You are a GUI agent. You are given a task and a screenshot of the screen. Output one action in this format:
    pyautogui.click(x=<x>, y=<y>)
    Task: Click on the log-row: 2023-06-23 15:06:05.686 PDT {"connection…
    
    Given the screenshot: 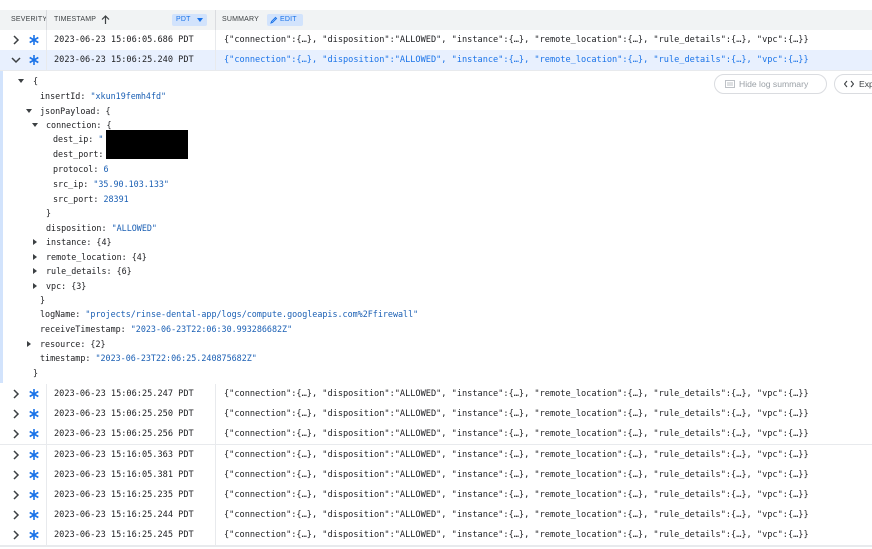 What is the action you would take?
    pyautogui.click(x=436, y=40)
    